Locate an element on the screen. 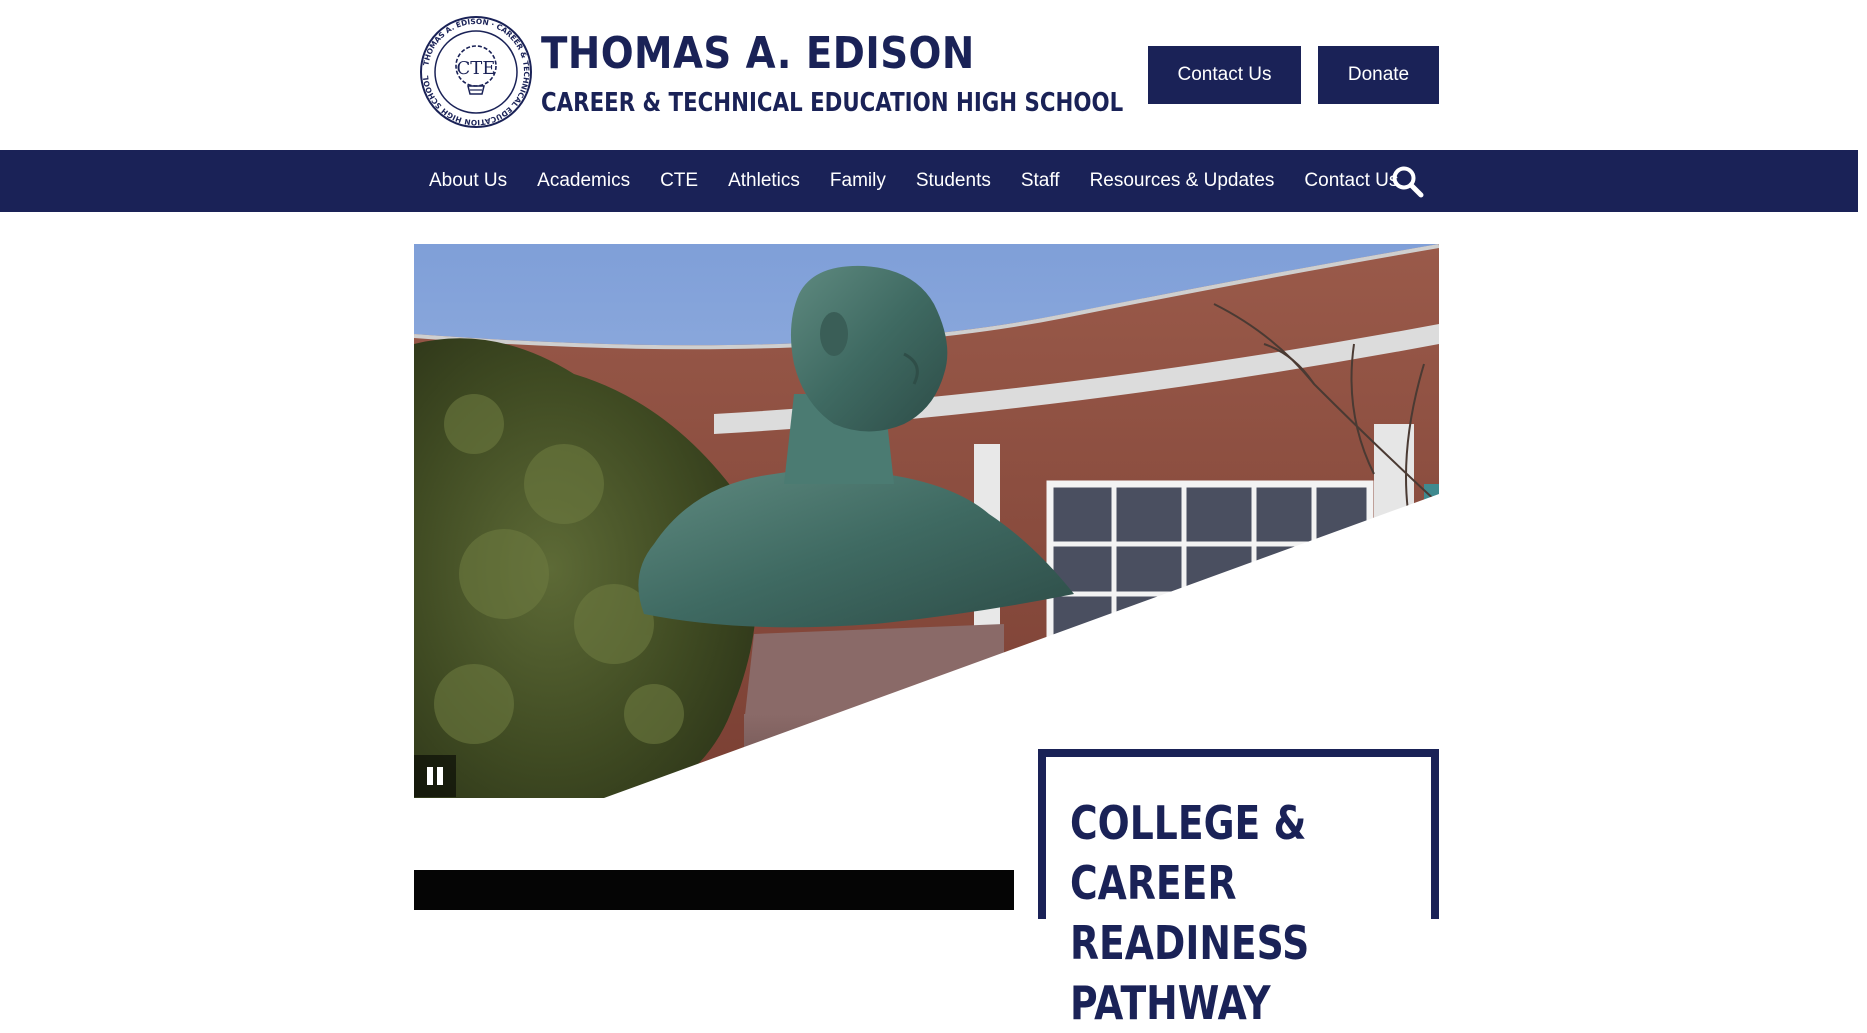 The image size is (1867, 1033). contact-us-button: Contact Us is located at coordinates (1224, 75).